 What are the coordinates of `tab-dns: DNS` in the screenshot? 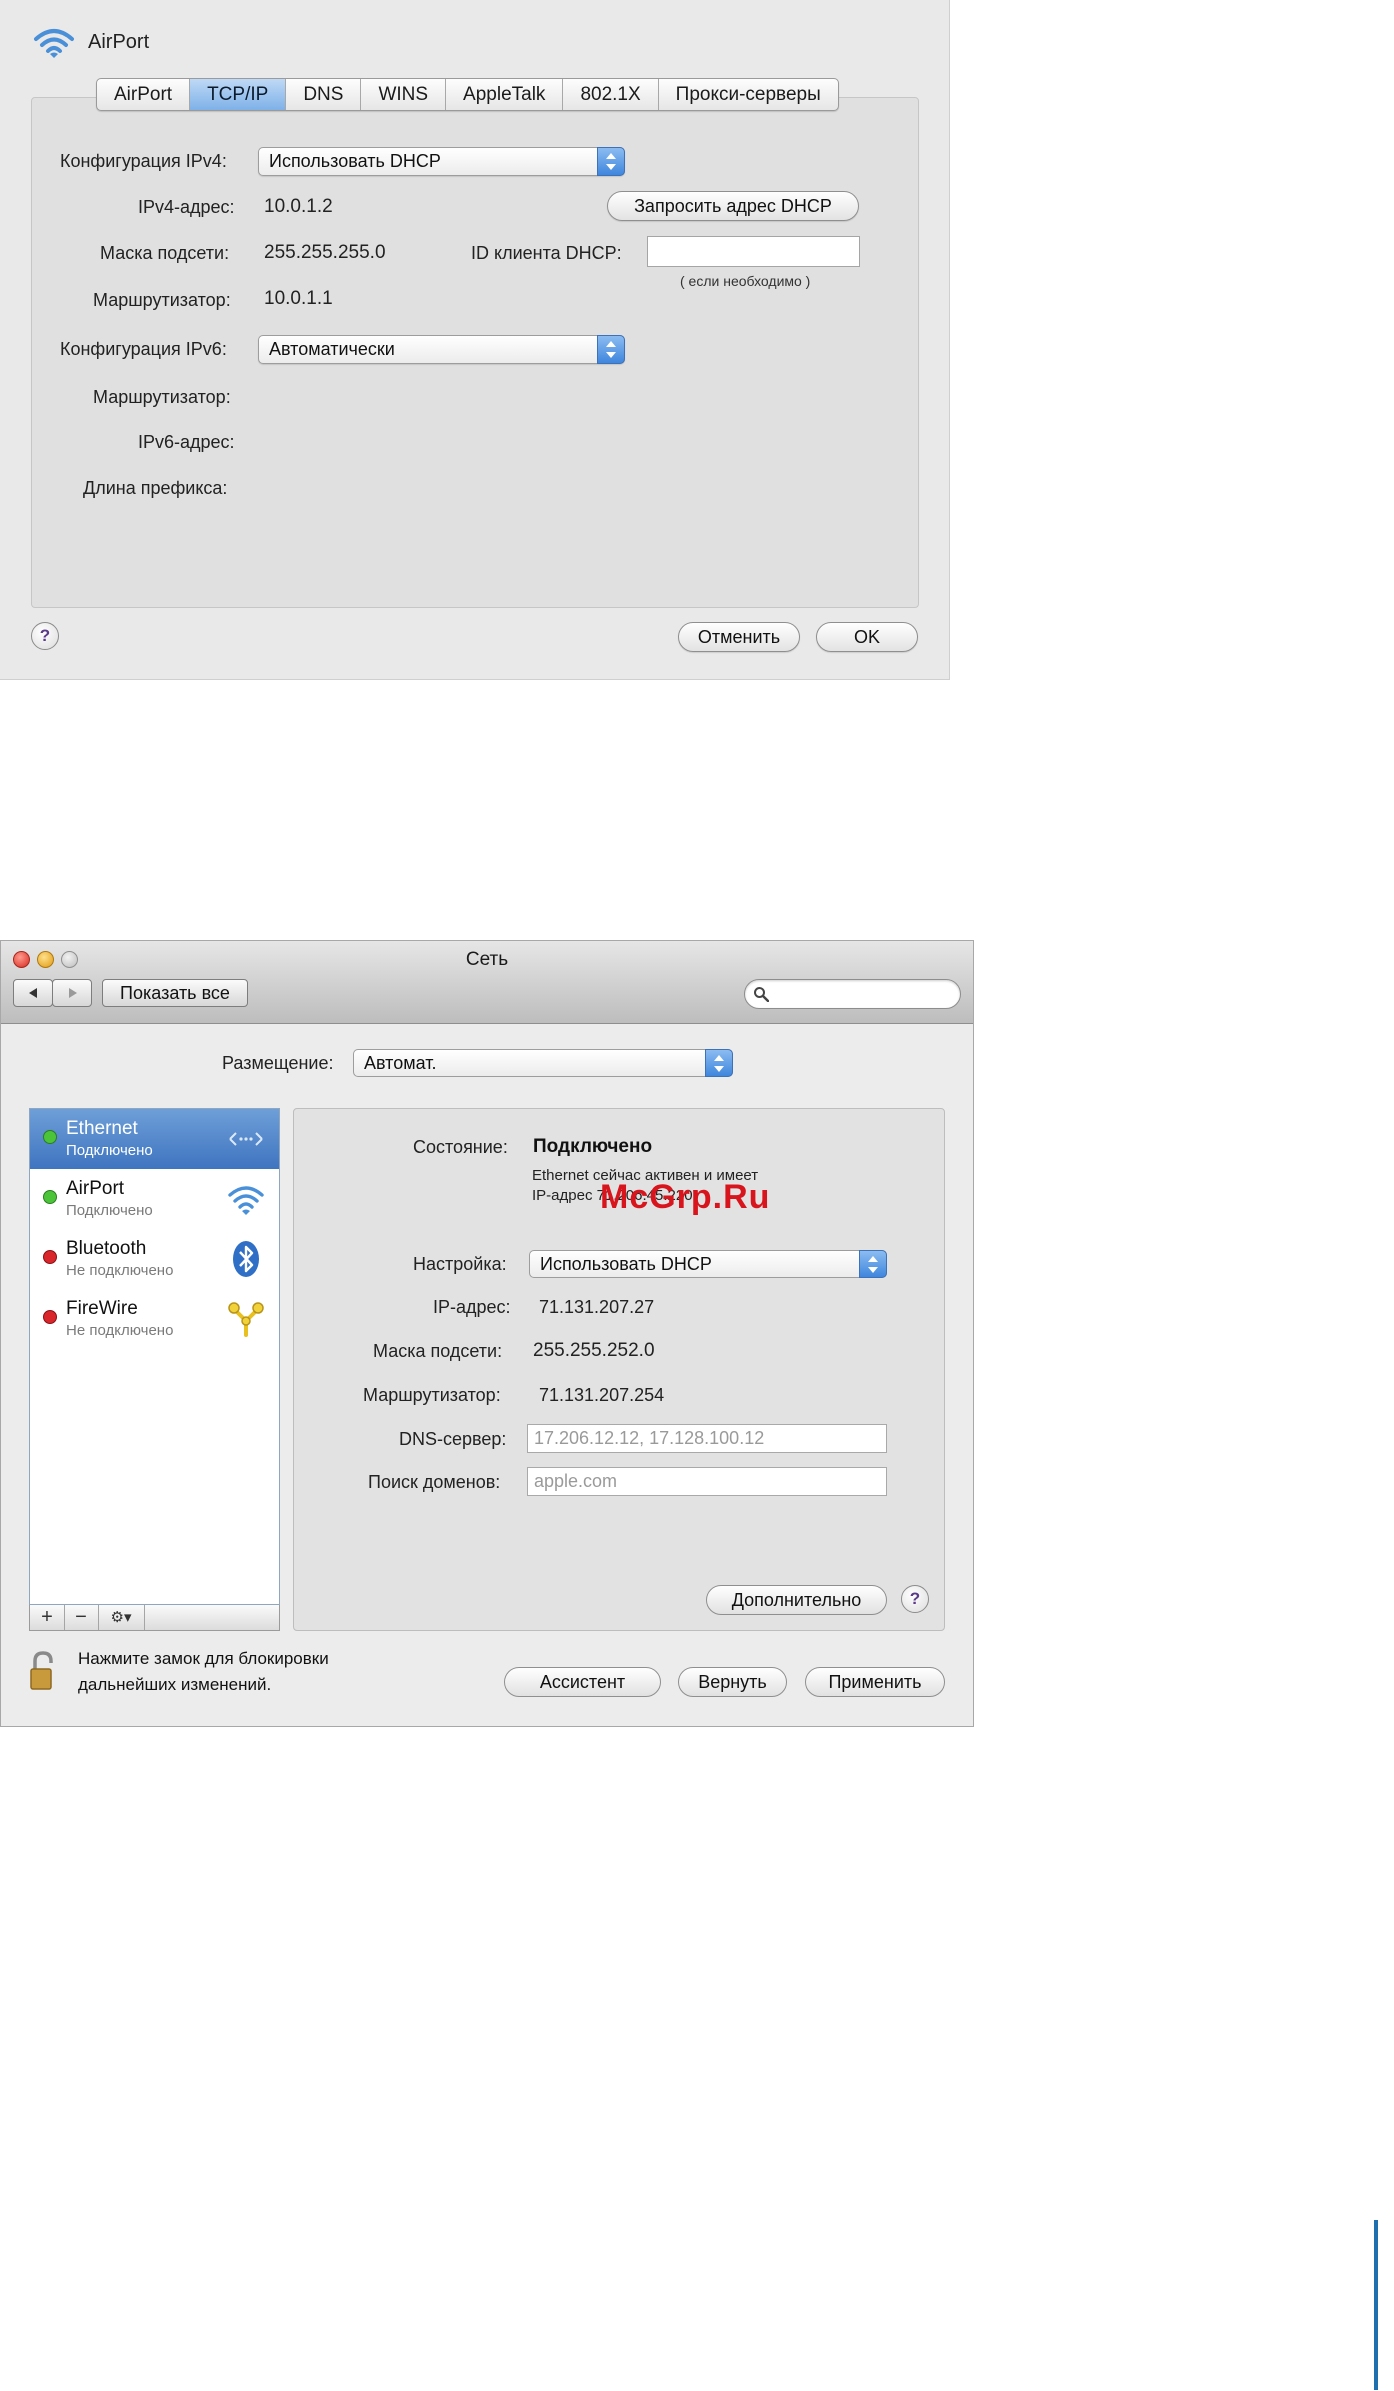 It's located at (324, 94).